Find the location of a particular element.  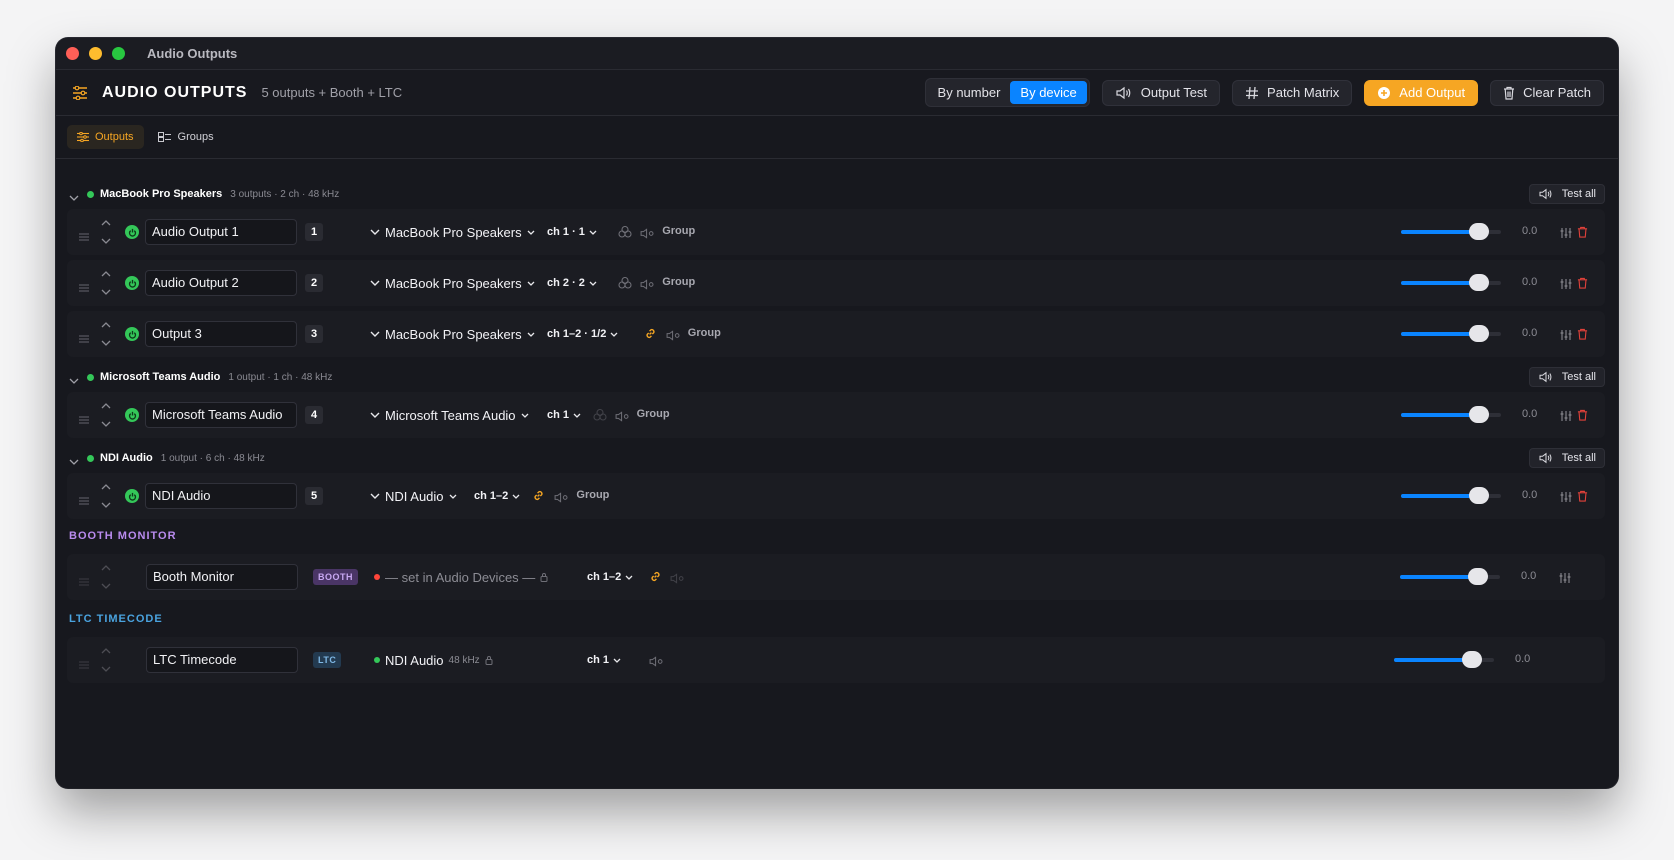

output-name-field: Audio Output 1 is located at coordinates (221, 232).